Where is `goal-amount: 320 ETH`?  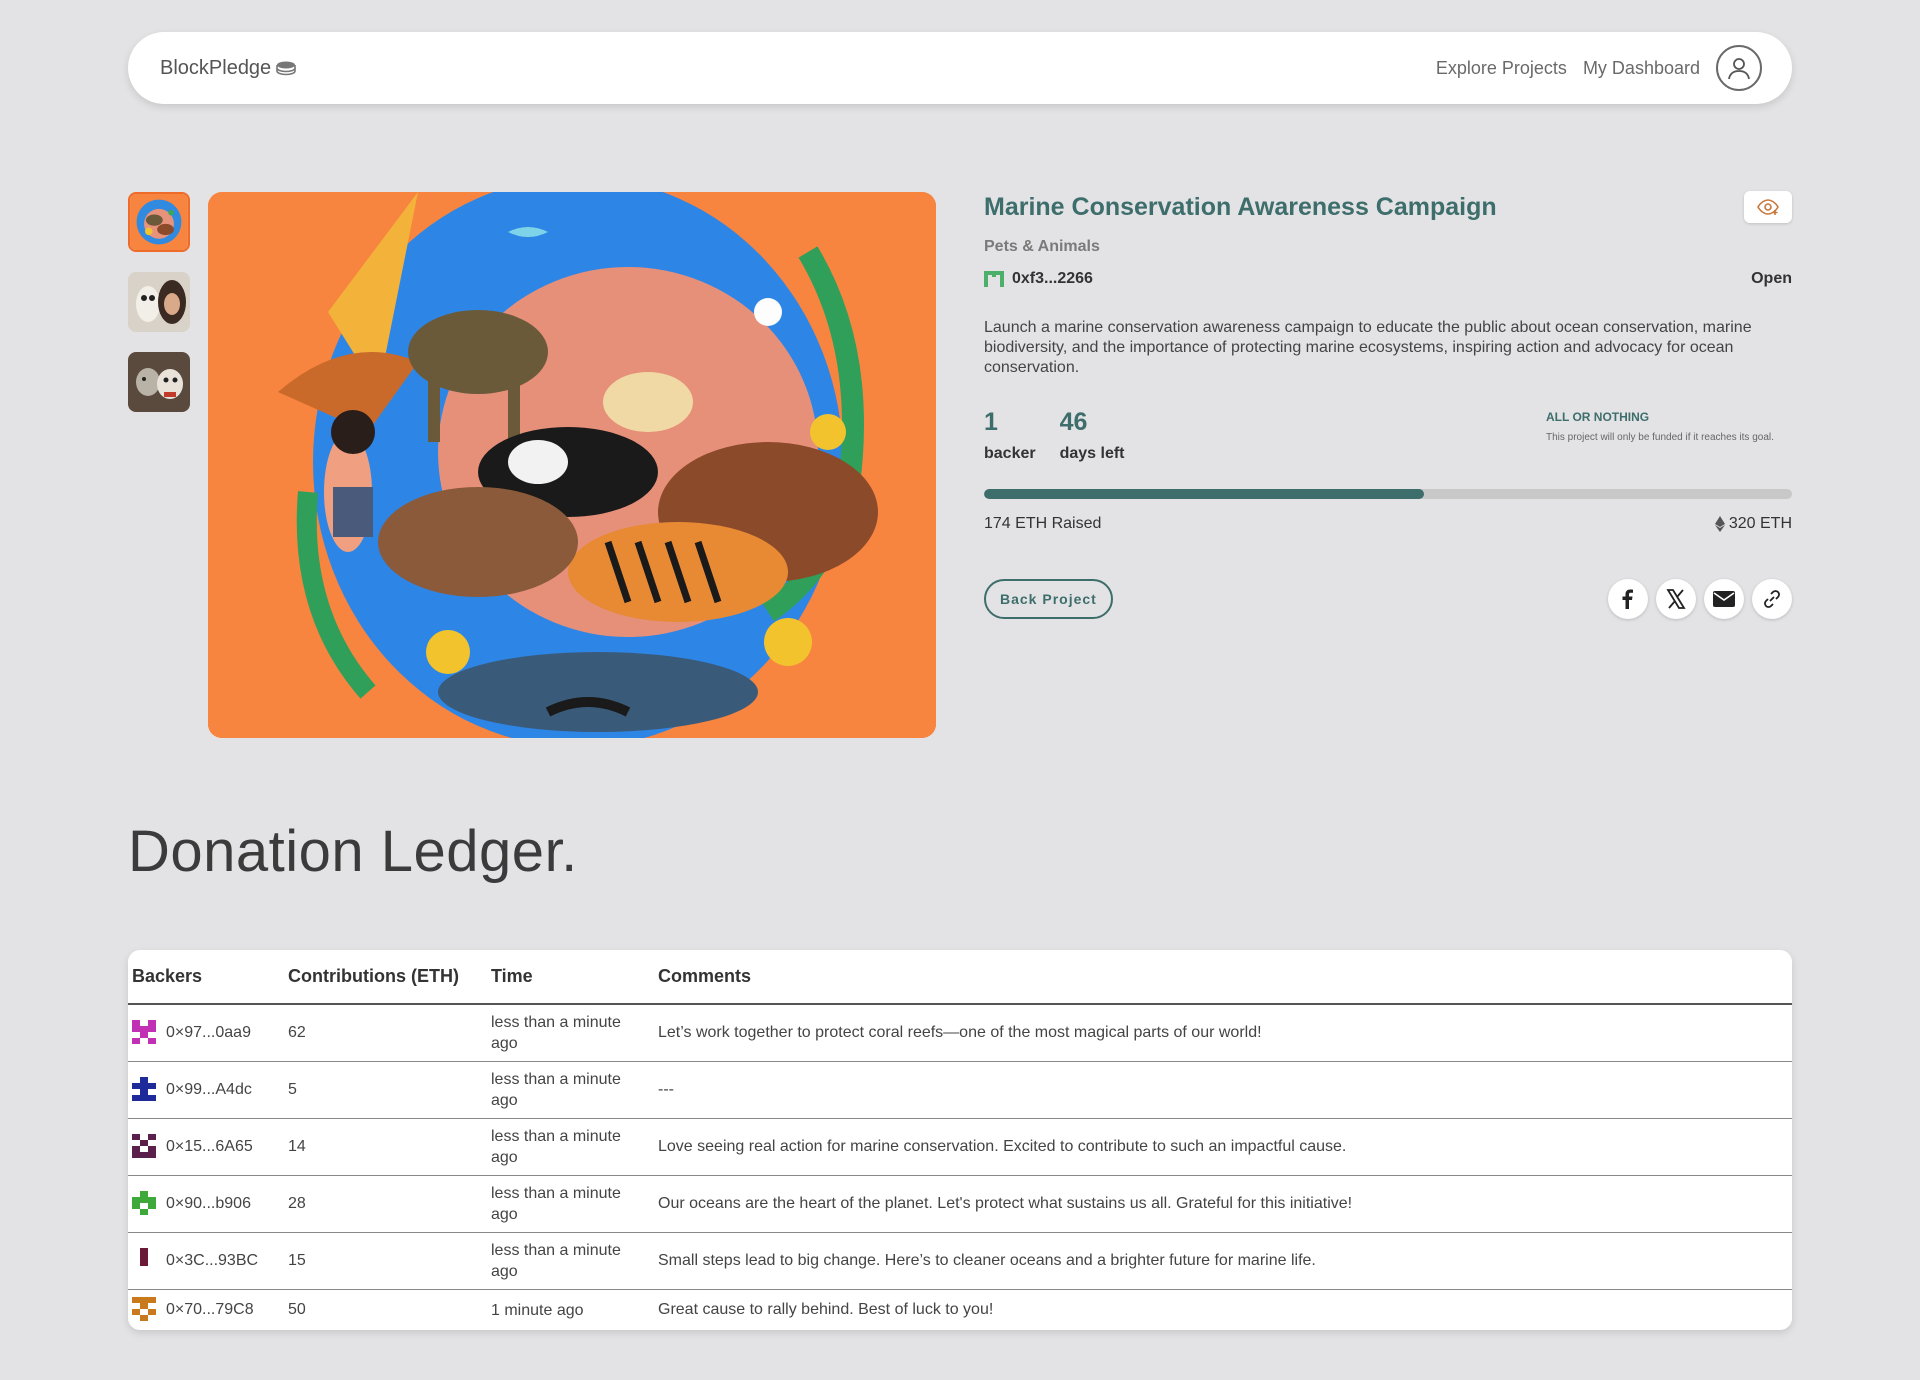
goal-amount: 320 ETH is located at coordinates (1753, 524).